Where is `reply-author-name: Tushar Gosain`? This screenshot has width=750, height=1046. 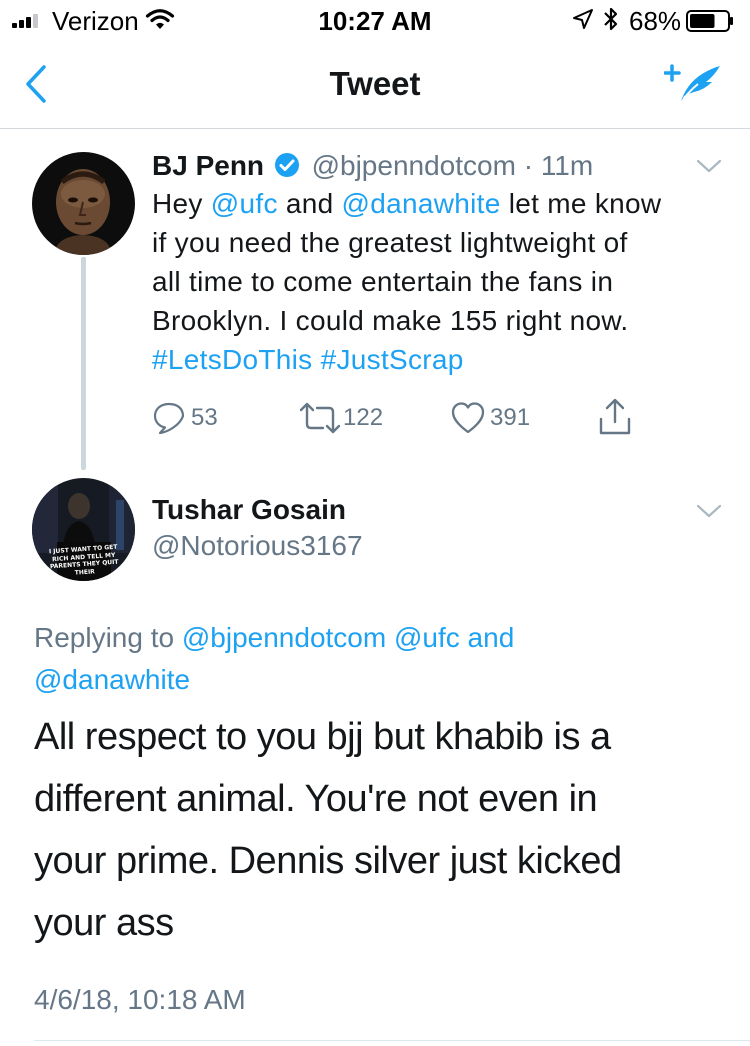
reply-author-name: Tushar Gosain is located at coordinates (249, 510).